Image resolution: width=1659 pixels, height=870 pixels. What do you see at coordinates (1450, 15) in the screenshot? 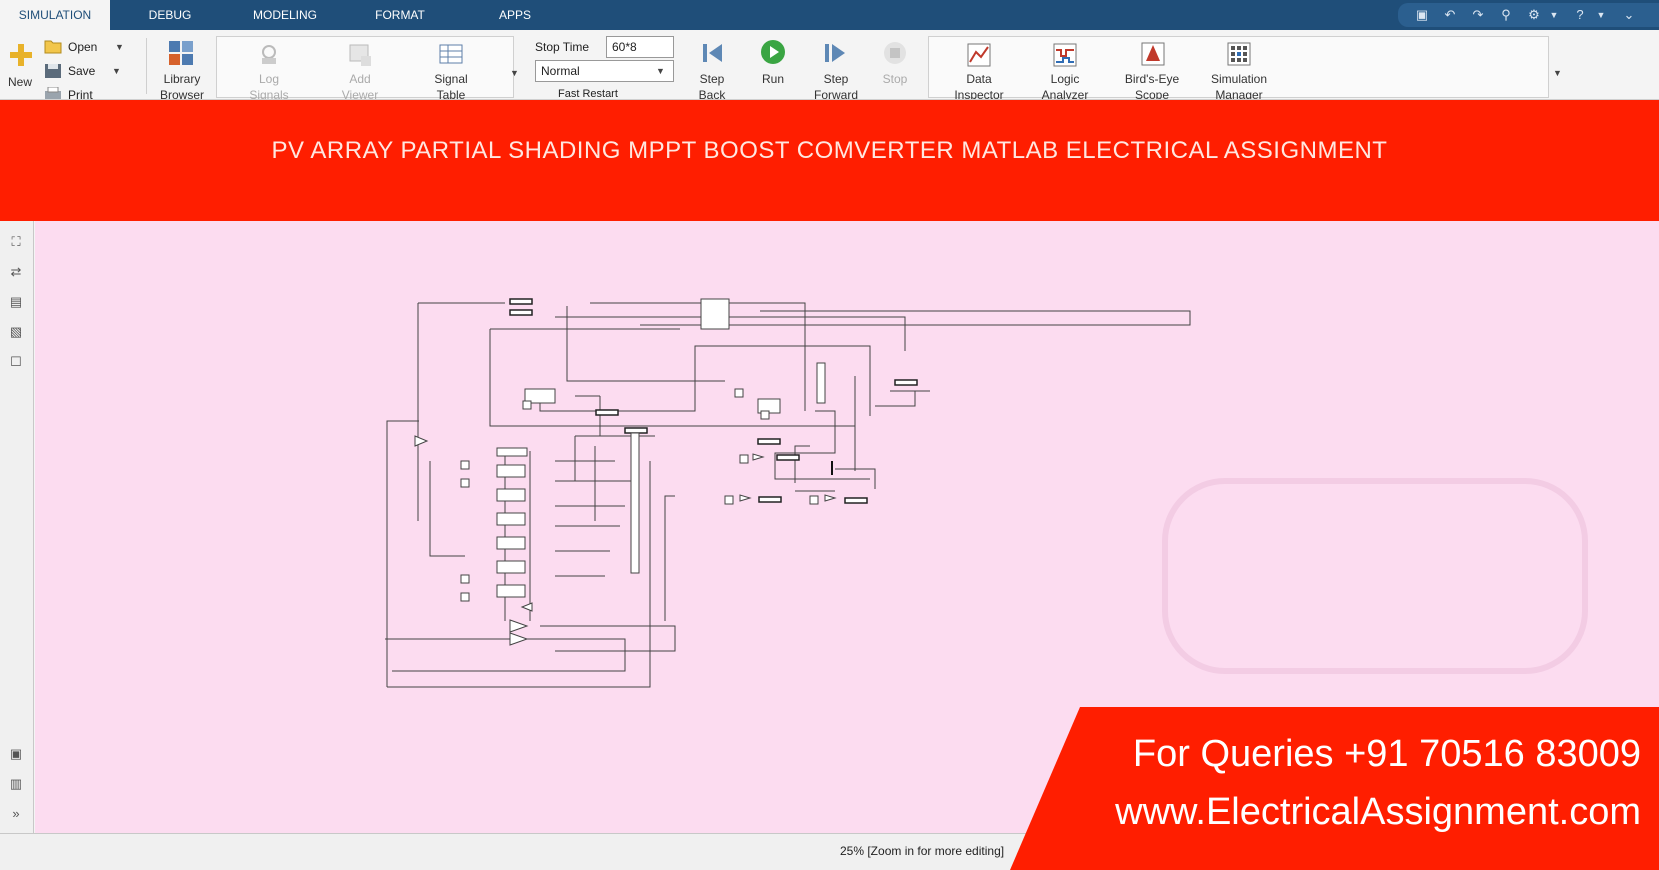
I see `undo-icon: ↶` at bounding box center [1450, 15].